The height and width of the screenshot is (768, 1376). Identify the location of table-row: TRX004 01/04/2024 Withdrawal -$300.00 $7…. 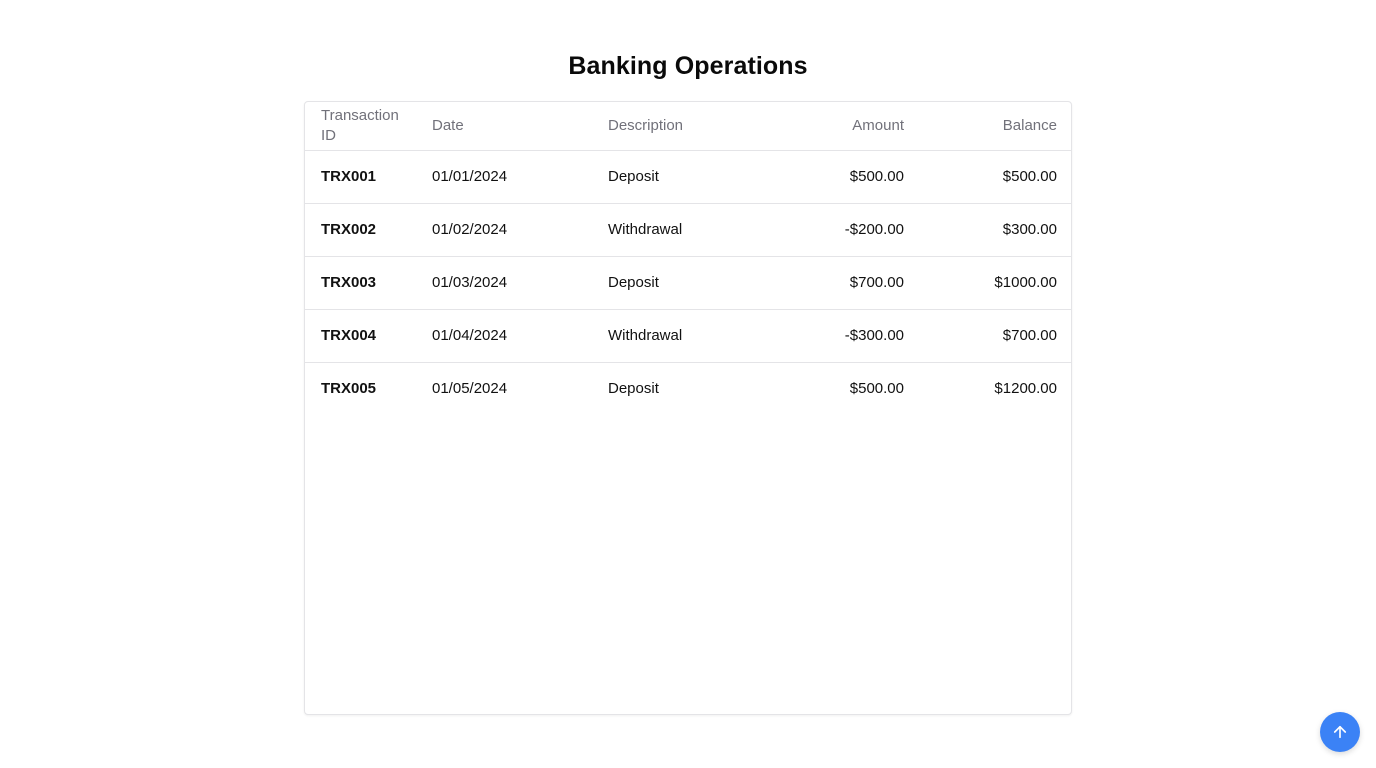
(688, 335).